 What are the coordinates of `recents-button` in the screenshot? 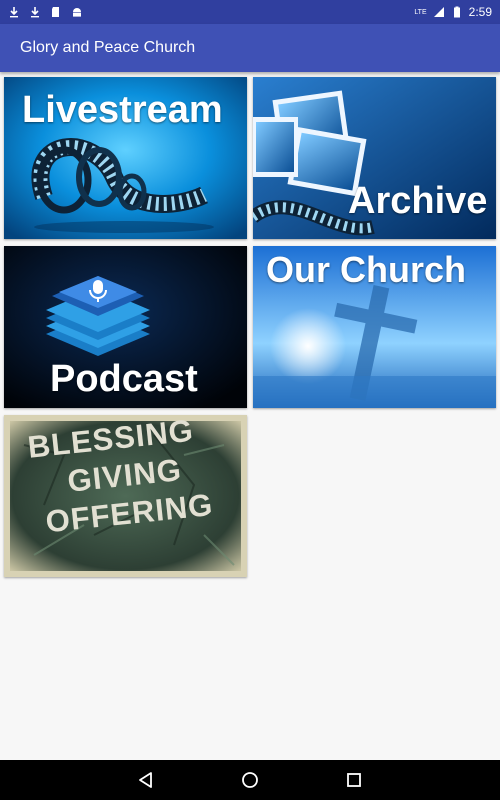 It's located at (354, 780).